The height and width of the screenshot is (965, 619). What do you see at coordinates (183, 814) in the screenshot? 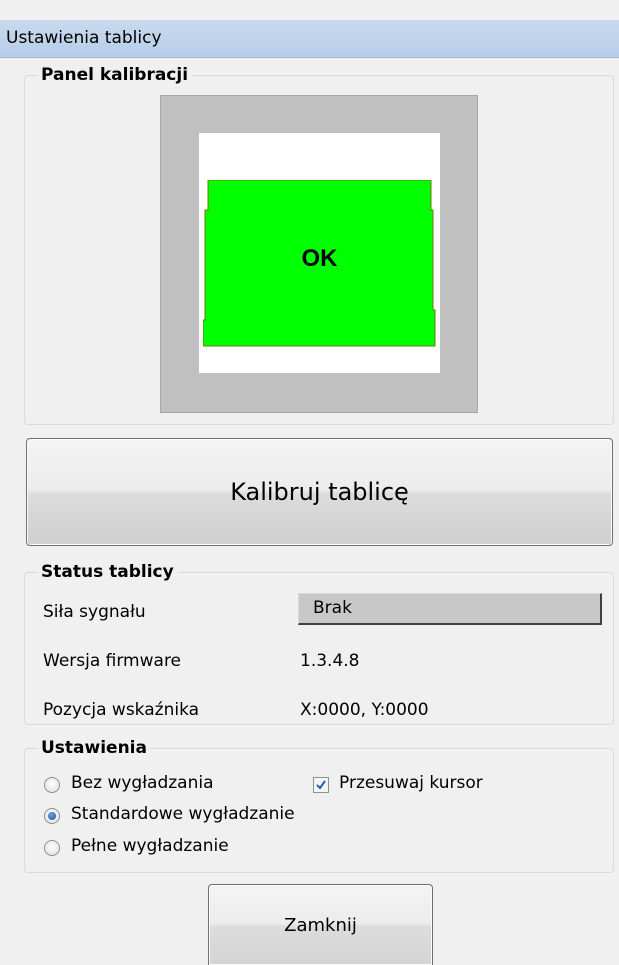
I see `standard-smoothing-label: Standardowe wygładzanie` at bounding box center [183, 814].